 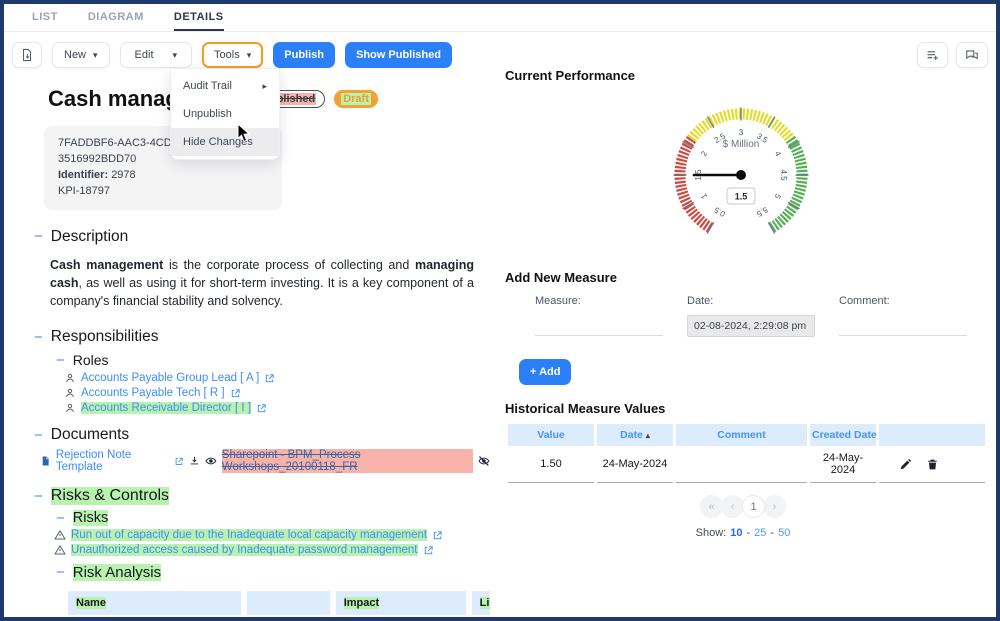 I want to click on section-description: − Description, so click(x=262, y=237).